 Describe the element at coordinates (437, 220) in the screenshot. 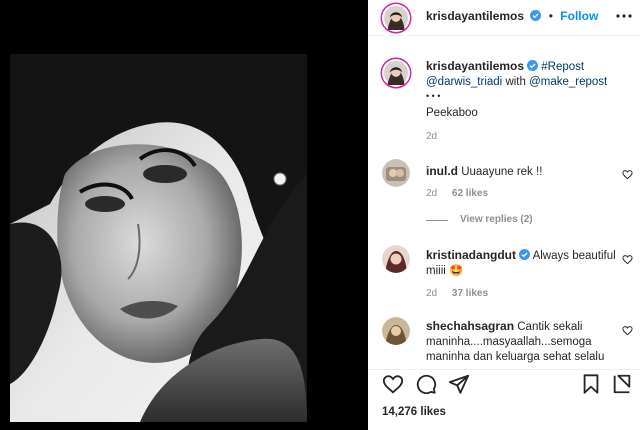

I see `replies-divider` at that location.